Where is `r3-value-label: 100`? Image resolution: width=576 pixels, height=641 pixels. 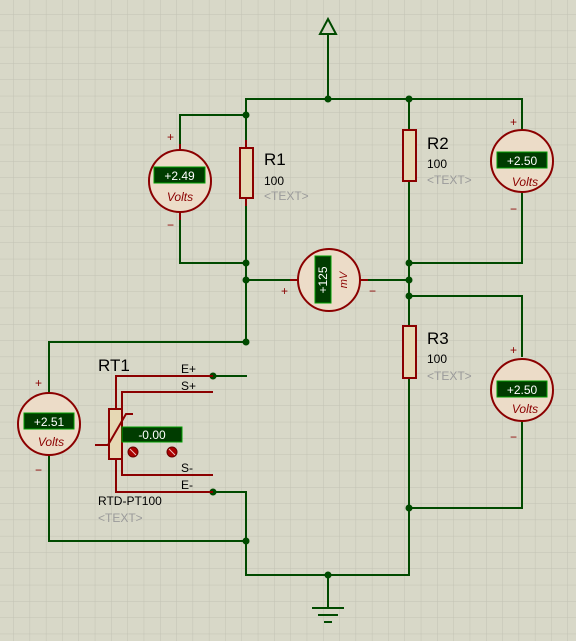
r3-value-label: 100 is located at coordinates (437, 359).